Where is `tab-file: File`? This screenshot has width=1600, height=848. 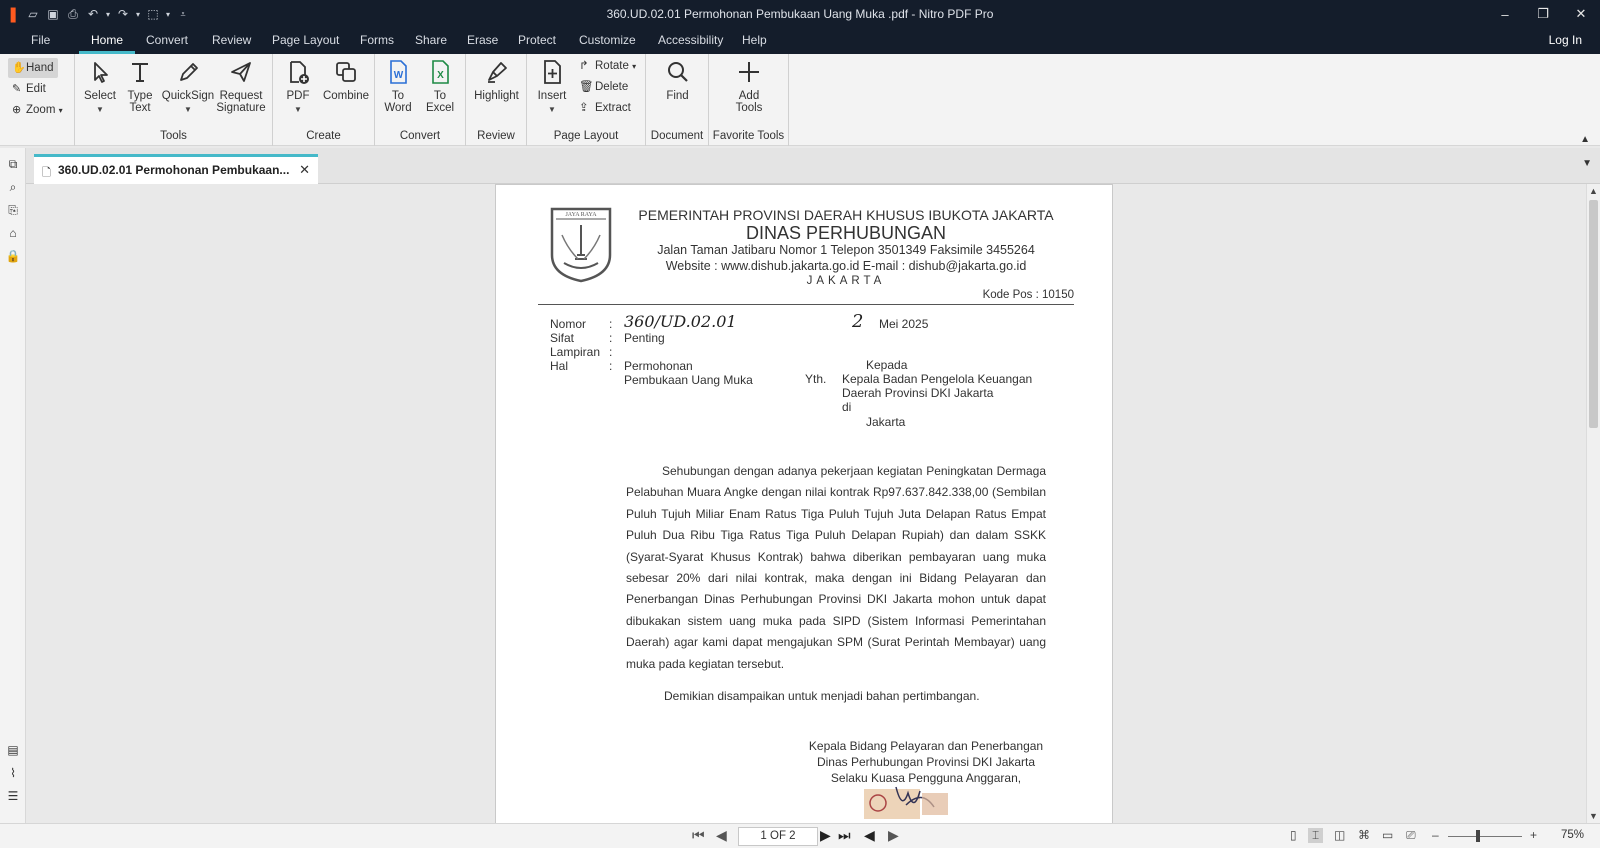
tab-file: File is located at coordinates (40, 41).